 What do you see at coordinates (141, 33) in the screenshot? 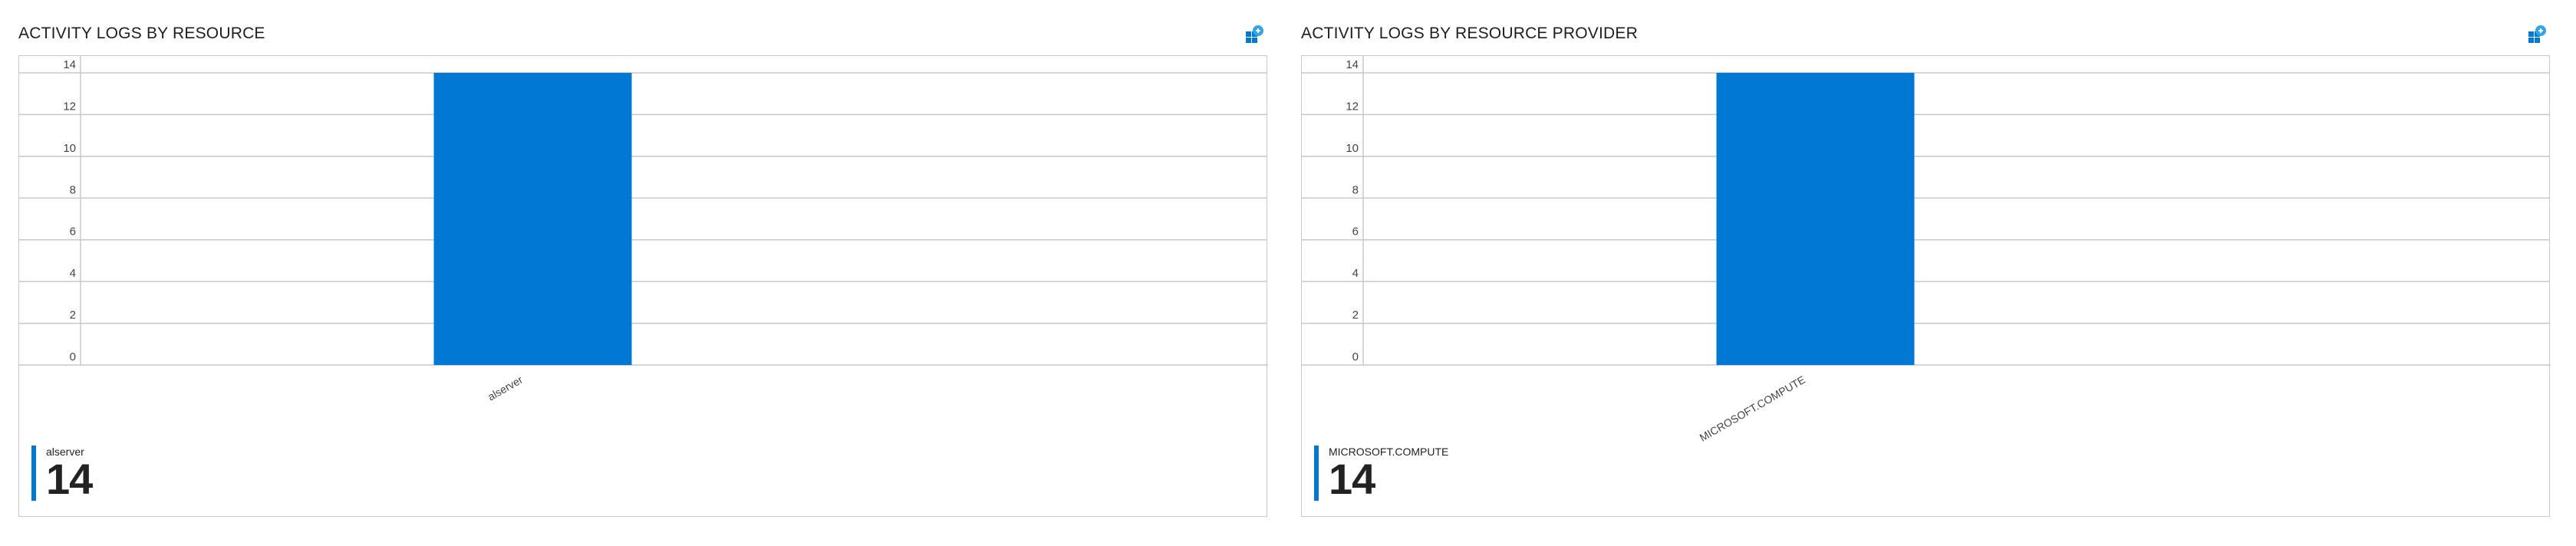
I see `panel-title: ACTIVITY LOGS BY RESOURCE` at bounding box center [141, 33].